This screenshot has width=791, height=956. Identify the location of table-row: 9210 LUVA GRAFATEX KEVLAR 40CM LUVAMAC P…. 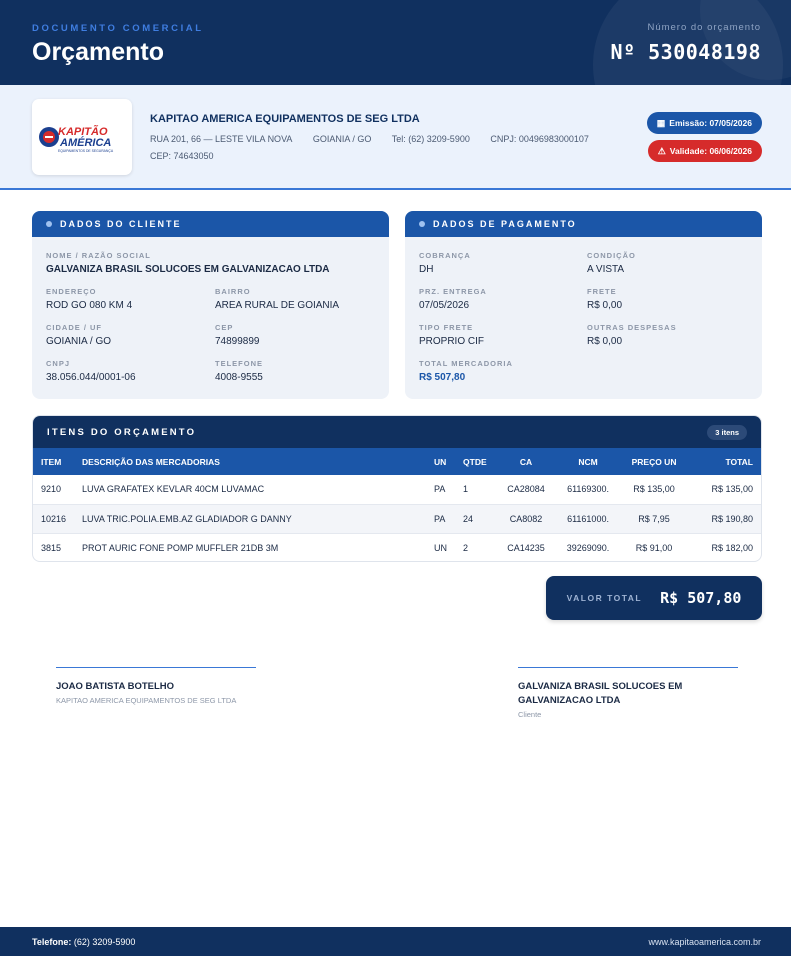
(397, 489).